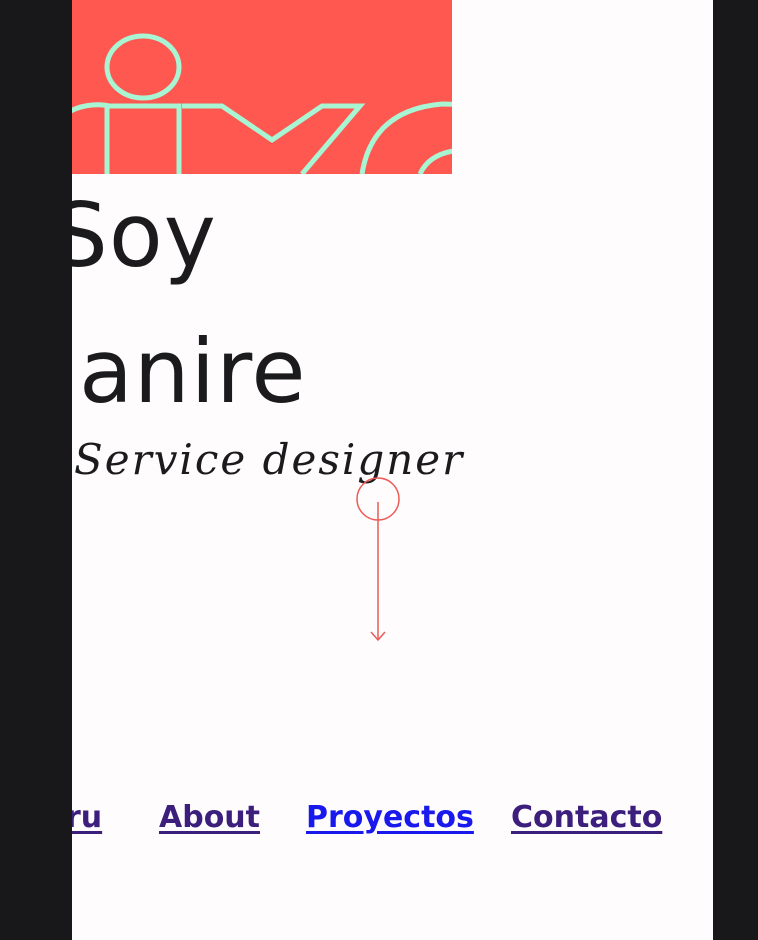 This screenshot has height=940, width=758. I want to click on nav-link-contacto: Contacto, so click(586, 818).